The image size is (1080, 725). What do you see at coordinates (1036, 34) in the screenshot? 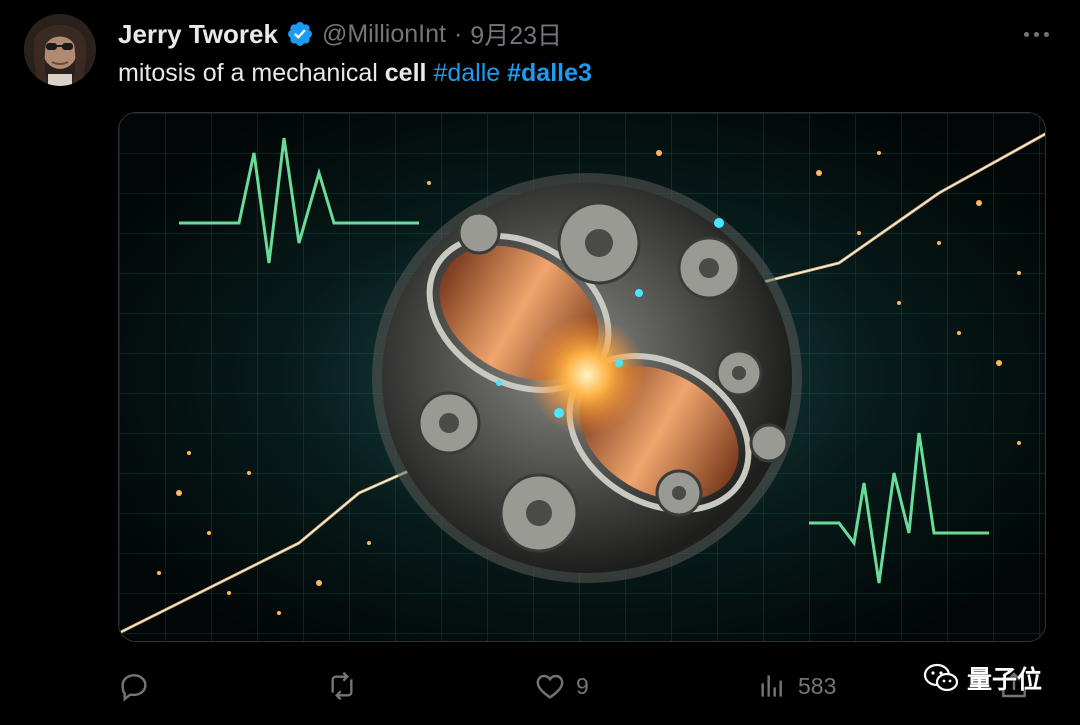
I see `more-options-icon` at bounding box center [1036, 34].